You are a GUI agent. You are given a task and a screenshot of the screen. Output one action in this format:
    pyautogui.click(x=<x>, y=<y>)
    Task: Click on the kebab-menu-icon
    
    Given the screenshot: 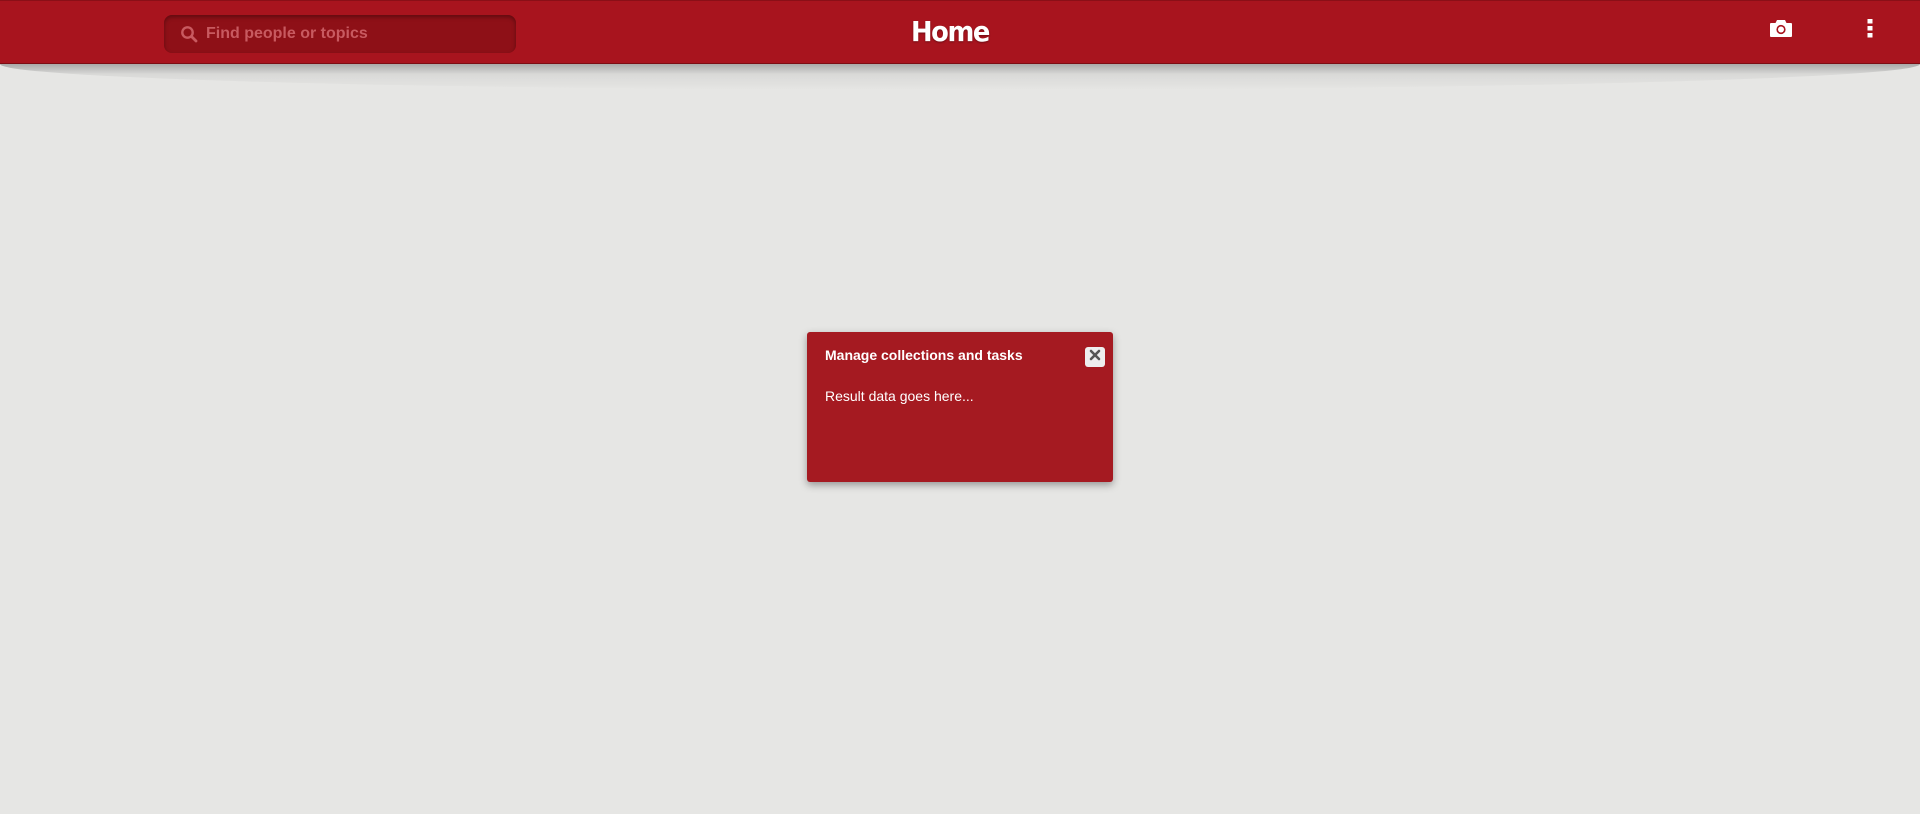 What is the action you would take?
    pyautogui.click(x=1870, y=30)
    